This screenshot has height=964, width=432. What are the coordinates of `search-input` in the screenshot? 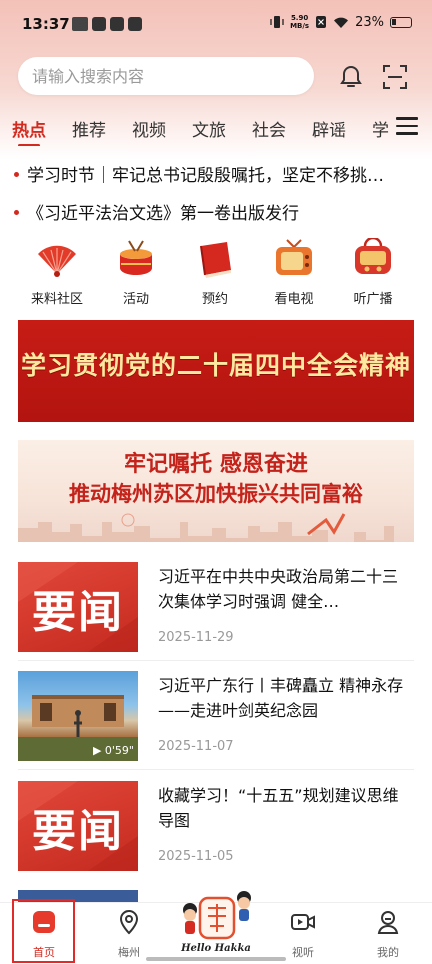 It's located at (166, 76).